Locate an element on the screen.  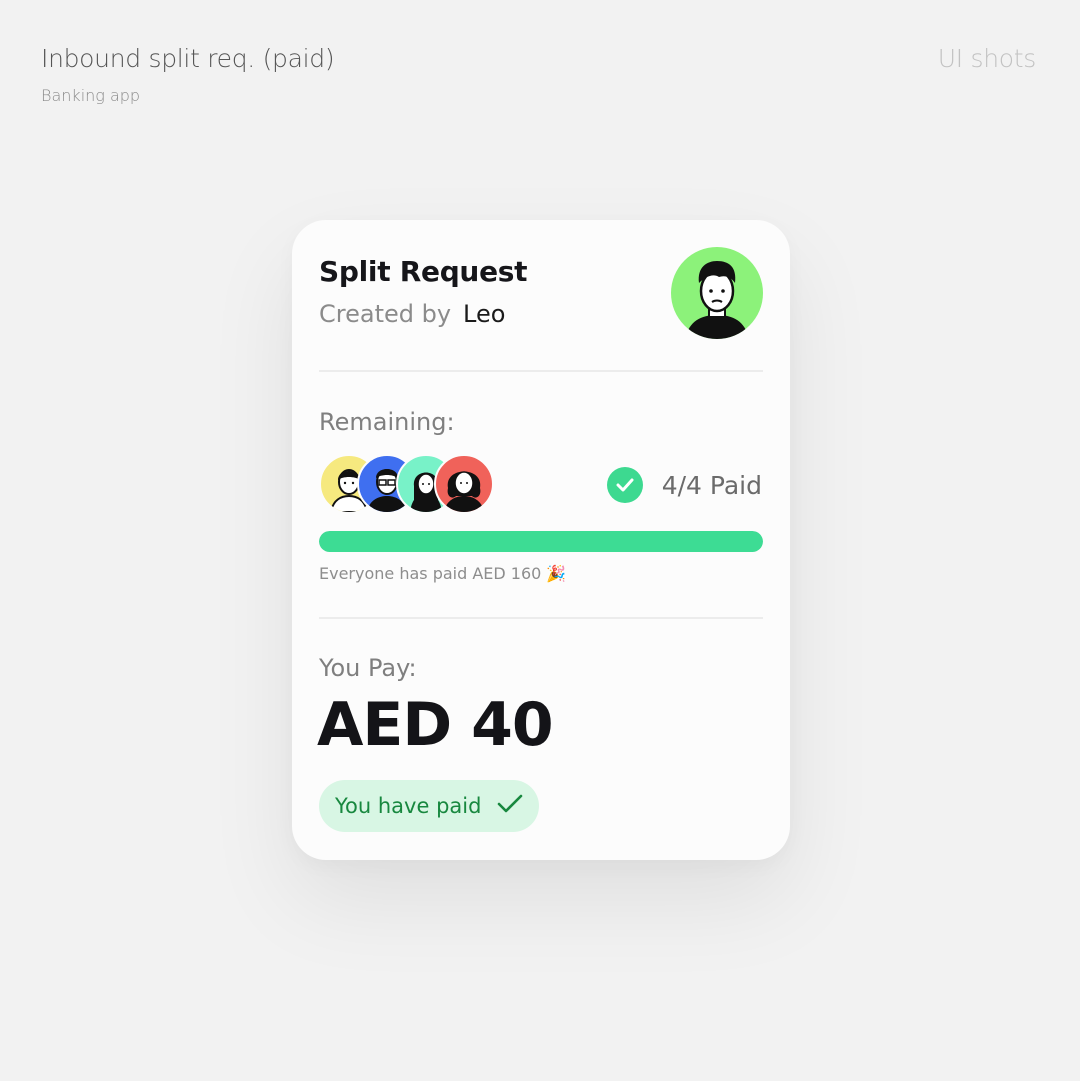
creator-line: Created by Leo is located at coordinates (412, 314).